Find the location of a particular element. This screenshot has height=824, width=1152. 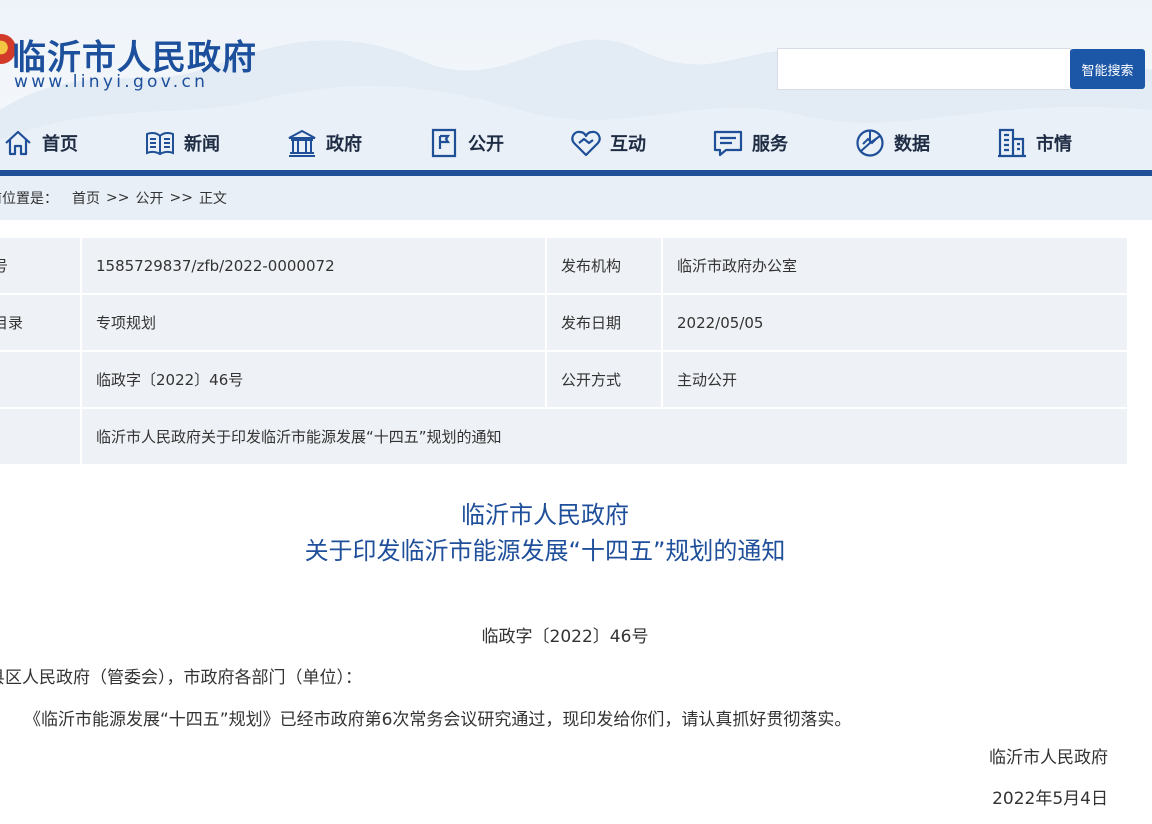

document-number: 临政字〔2022〕46号 is located at coordinates (565, 637).